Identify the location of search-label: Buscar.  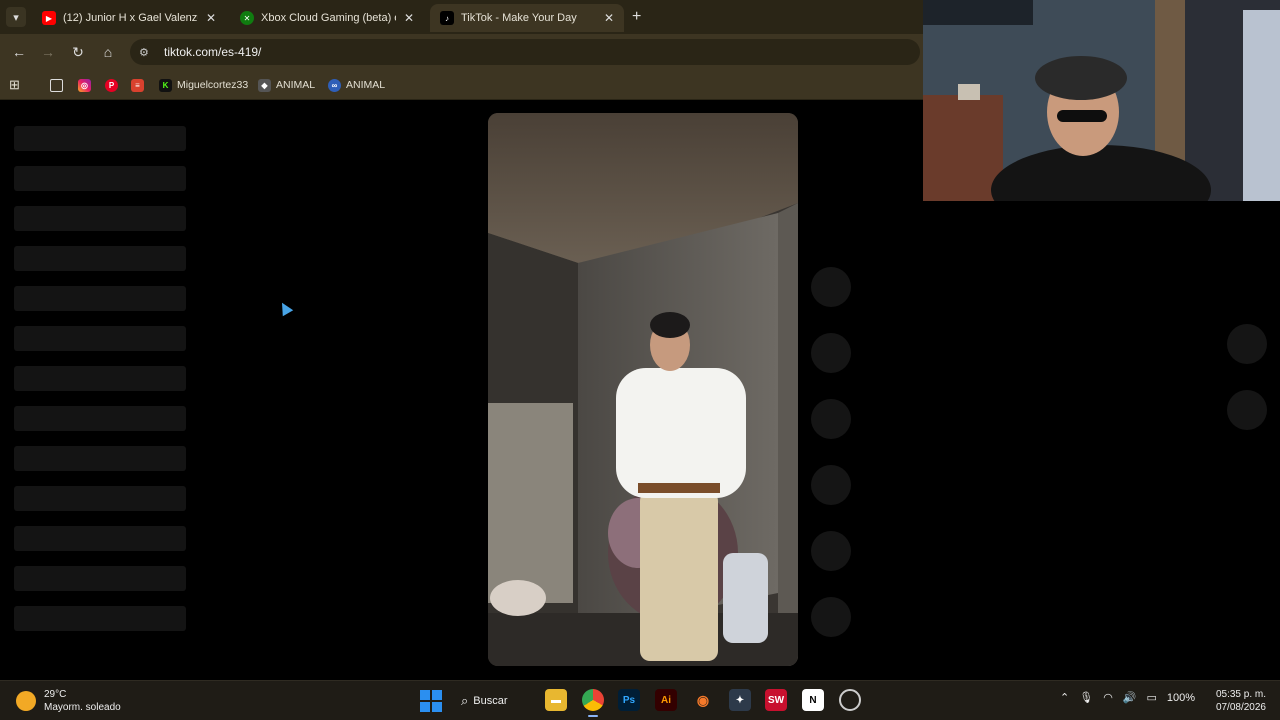
(490, 701).